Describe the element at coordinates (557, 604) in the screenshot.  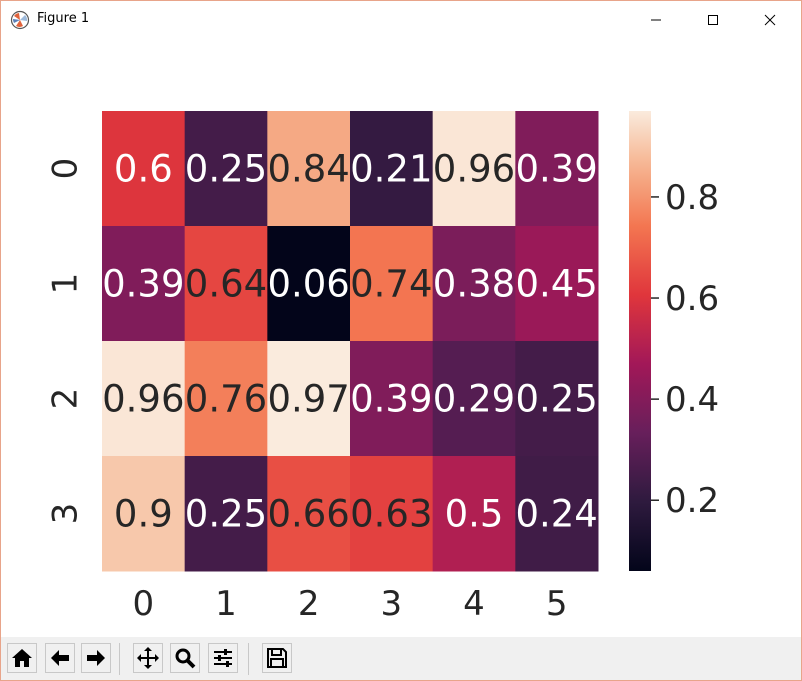
I see `x-tick-label: 5` at that location.